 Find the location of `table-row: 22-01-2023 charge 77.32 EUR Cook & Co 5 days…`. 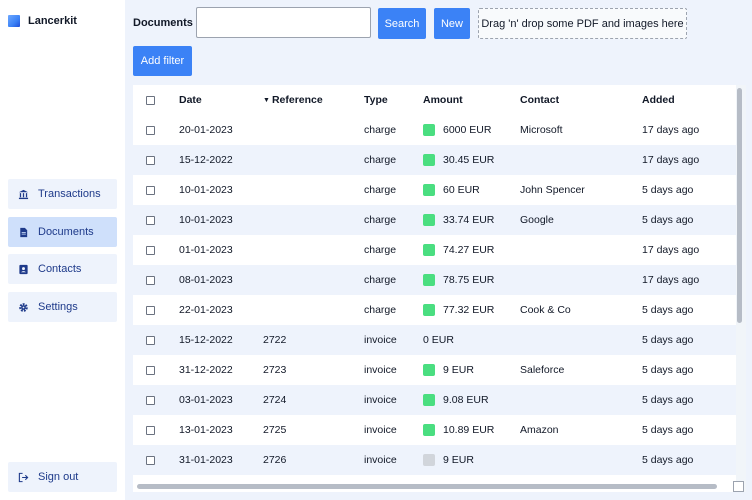

table-row: 22-01-2023 charge 77.32 EUR Cook & Co 5 days… is located at coordinates (434, 310).